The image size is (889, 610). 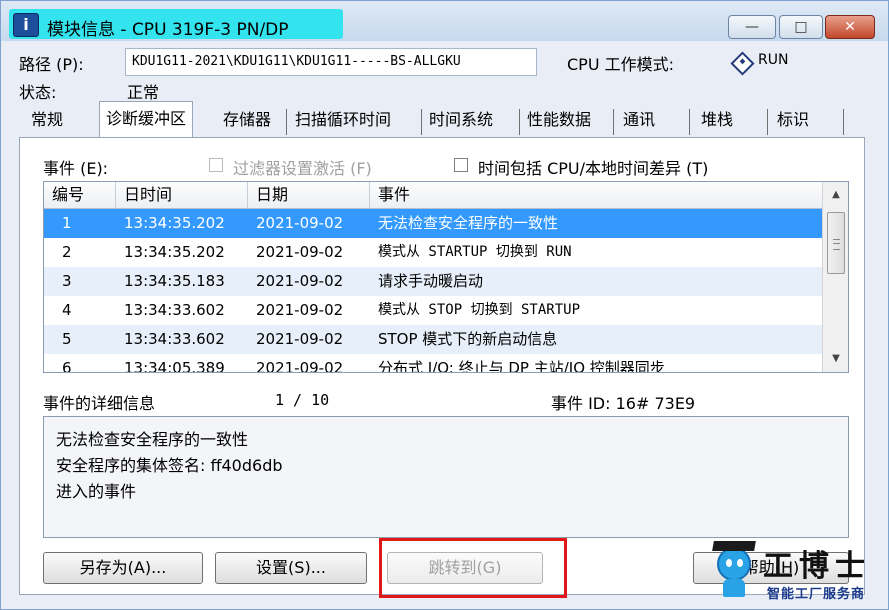 What do you see at coordinates (99, 403) in the screenshot?
I see `event-details-label: 事件的详细信息` at bounding box center [99, 403].